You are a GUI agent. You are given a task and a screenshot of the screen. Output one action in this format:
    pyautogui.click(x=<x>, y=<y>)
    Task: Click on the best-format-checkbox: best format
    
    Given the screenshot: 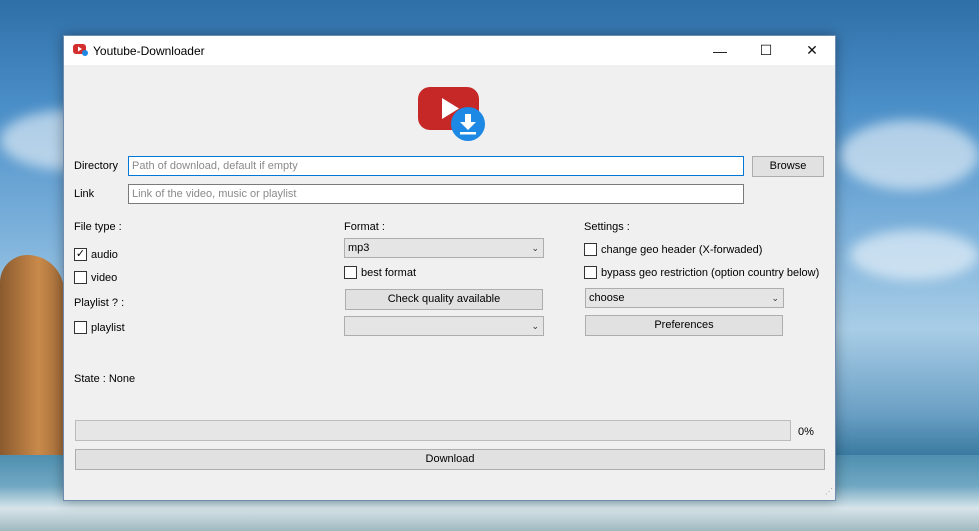 What is the action you would take?
    pyautogui.click(x=380, y=272)
    